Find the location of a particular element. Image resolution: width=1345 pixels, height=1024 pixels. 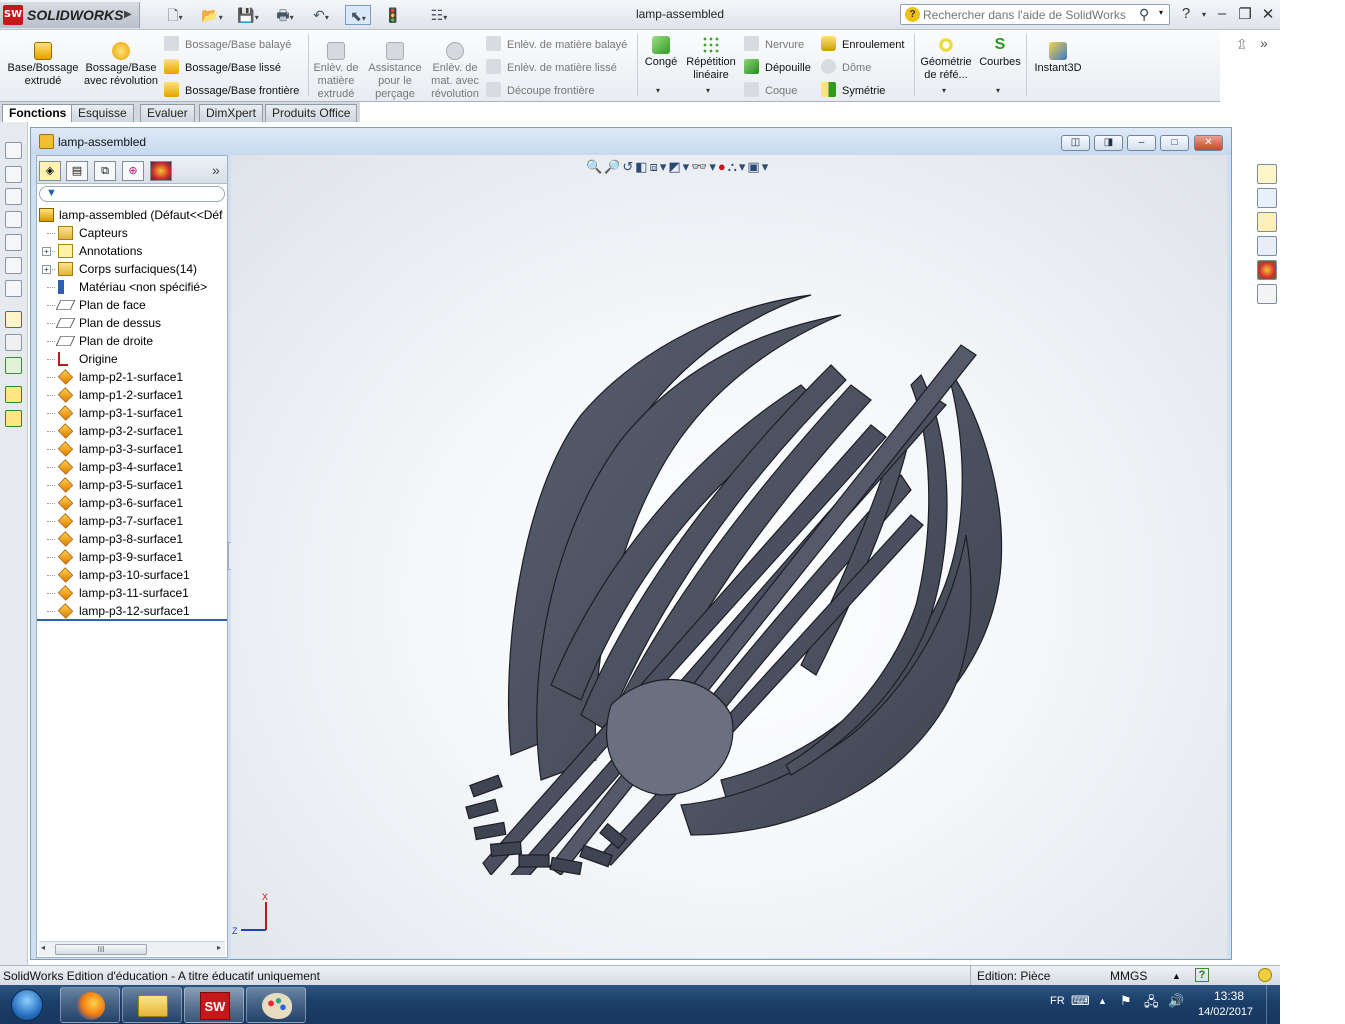

file-explorer-icon is located at coordinates (1267, 222).